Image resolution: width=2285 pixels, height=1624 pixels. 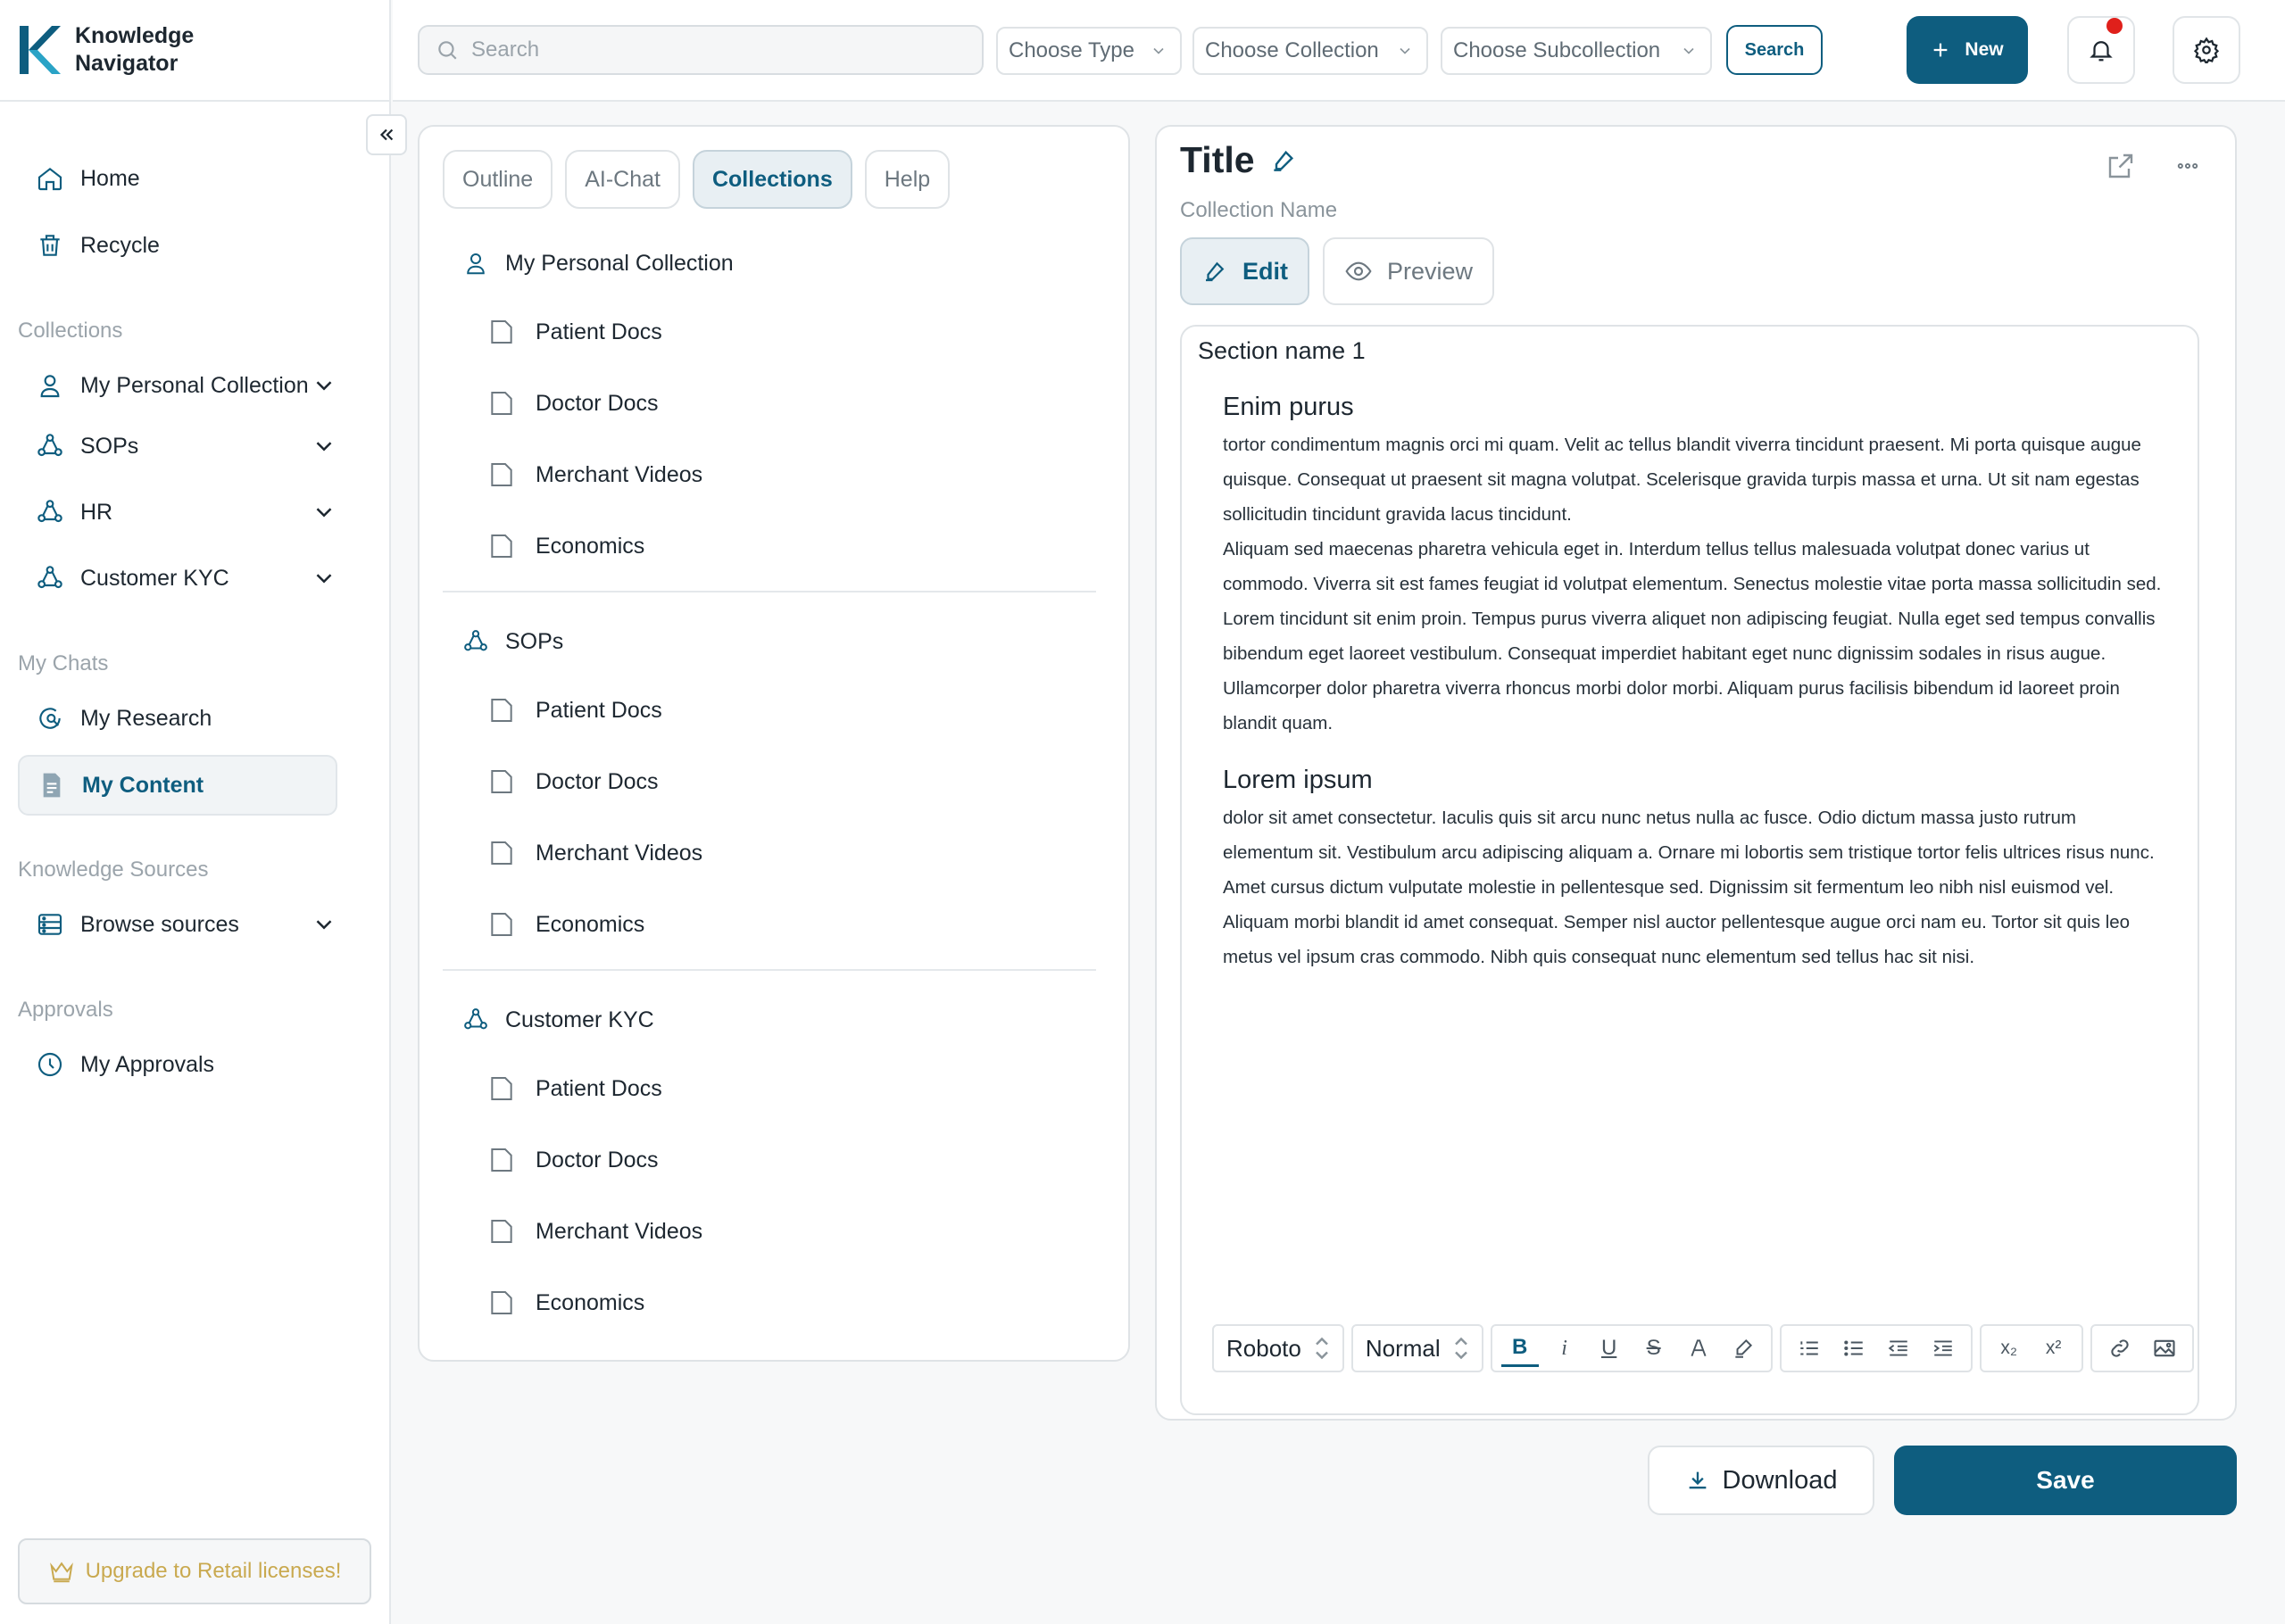 What do you see at coordinates (1943, 1348) in the screenshot?
I see `indent-button` at bounding box center [1943, 1348].